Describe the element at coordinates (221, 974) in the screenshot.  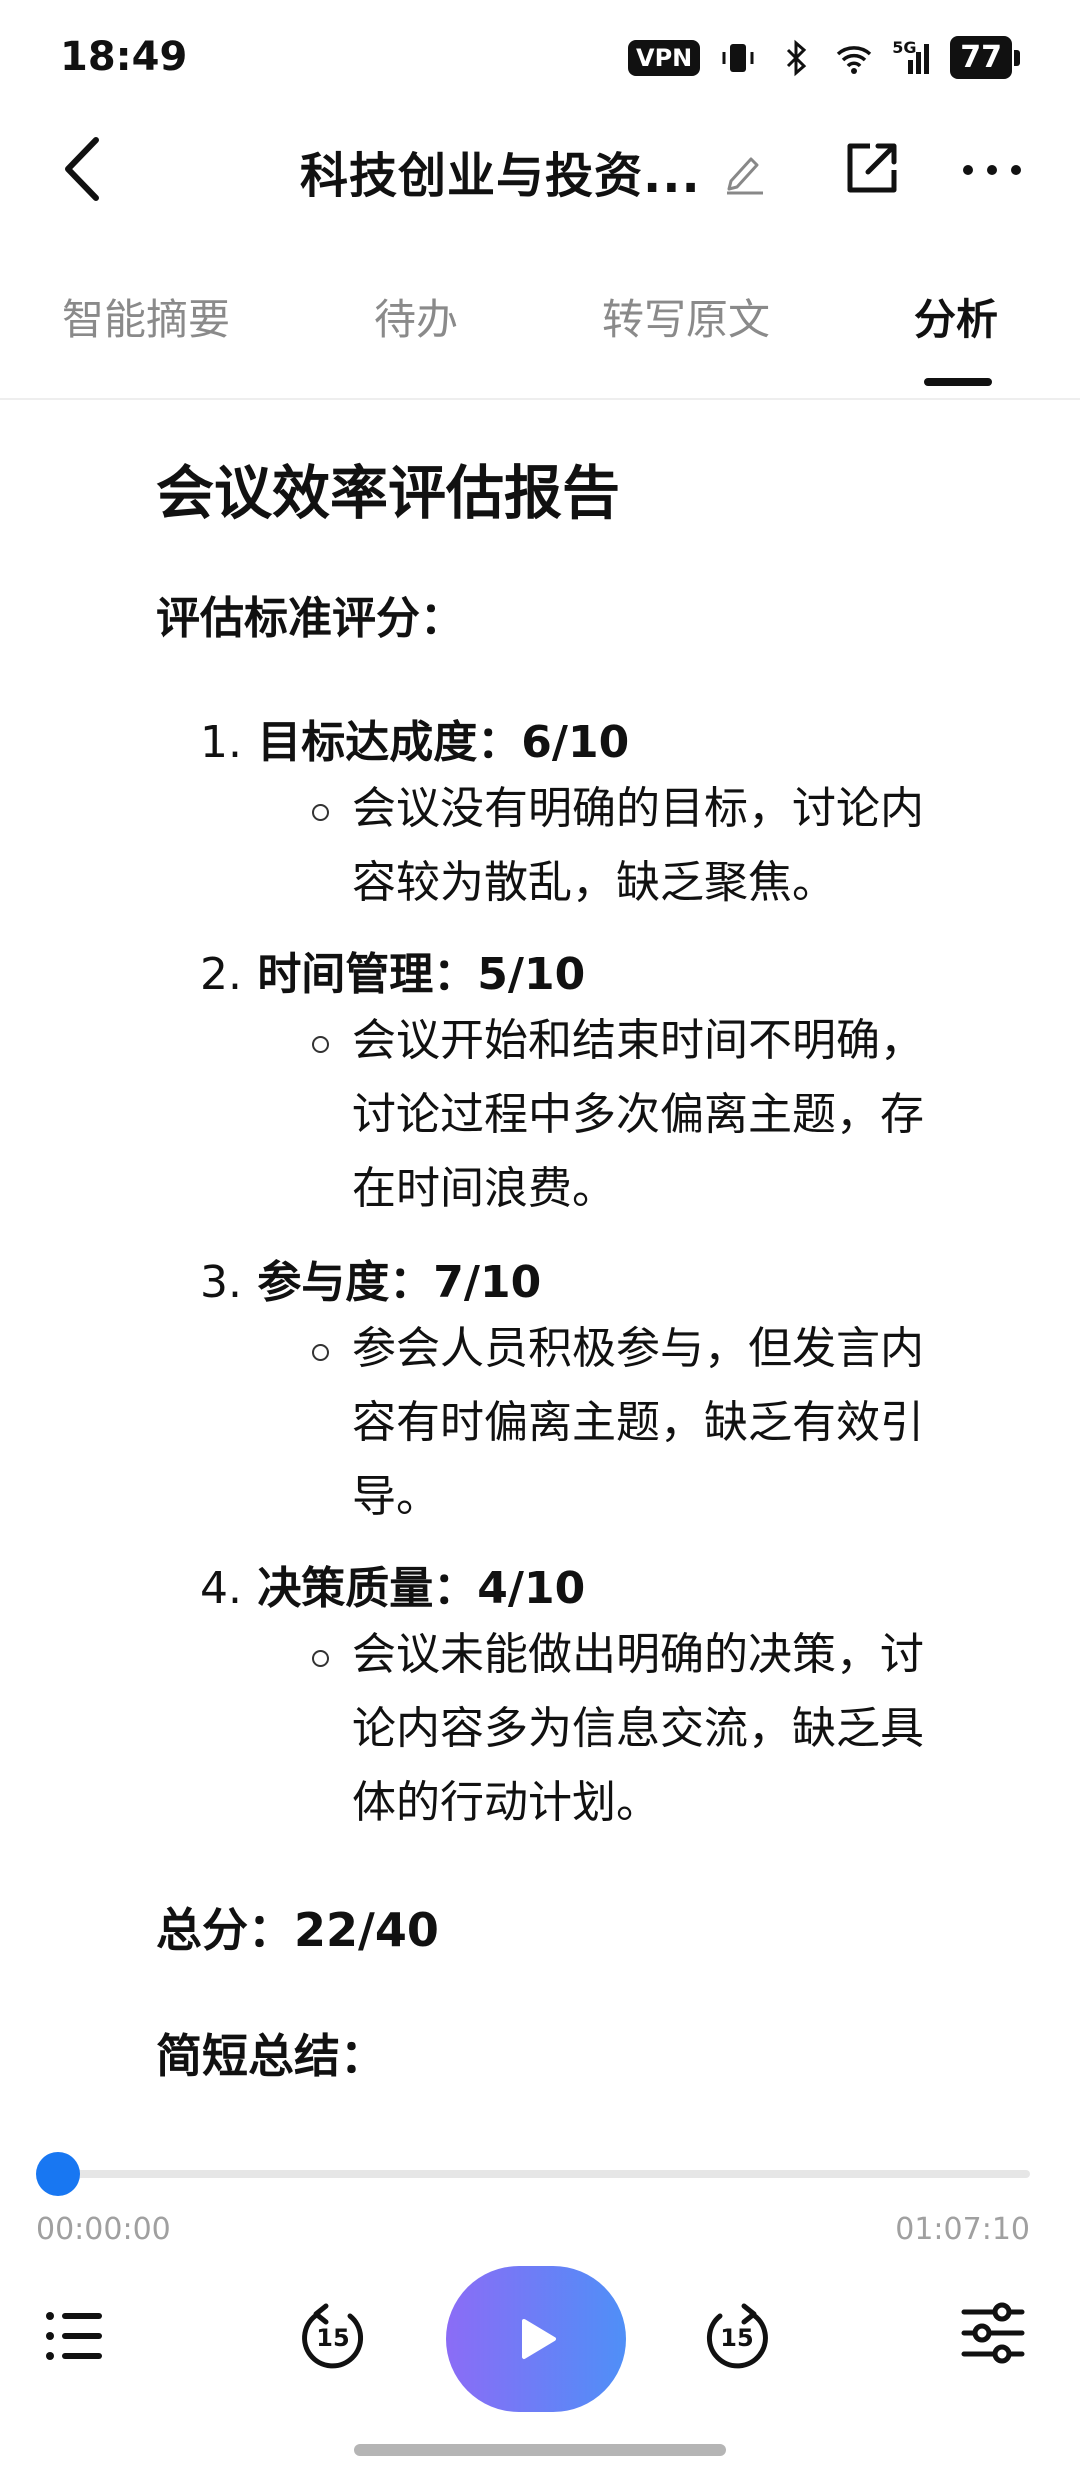
I see `criterion-number: 2.` at that location.